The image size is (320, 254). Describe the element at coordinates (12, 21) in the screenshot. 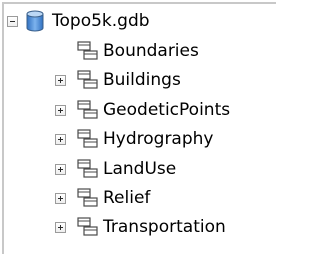

I see `collapse-toggle-icon` at that location.